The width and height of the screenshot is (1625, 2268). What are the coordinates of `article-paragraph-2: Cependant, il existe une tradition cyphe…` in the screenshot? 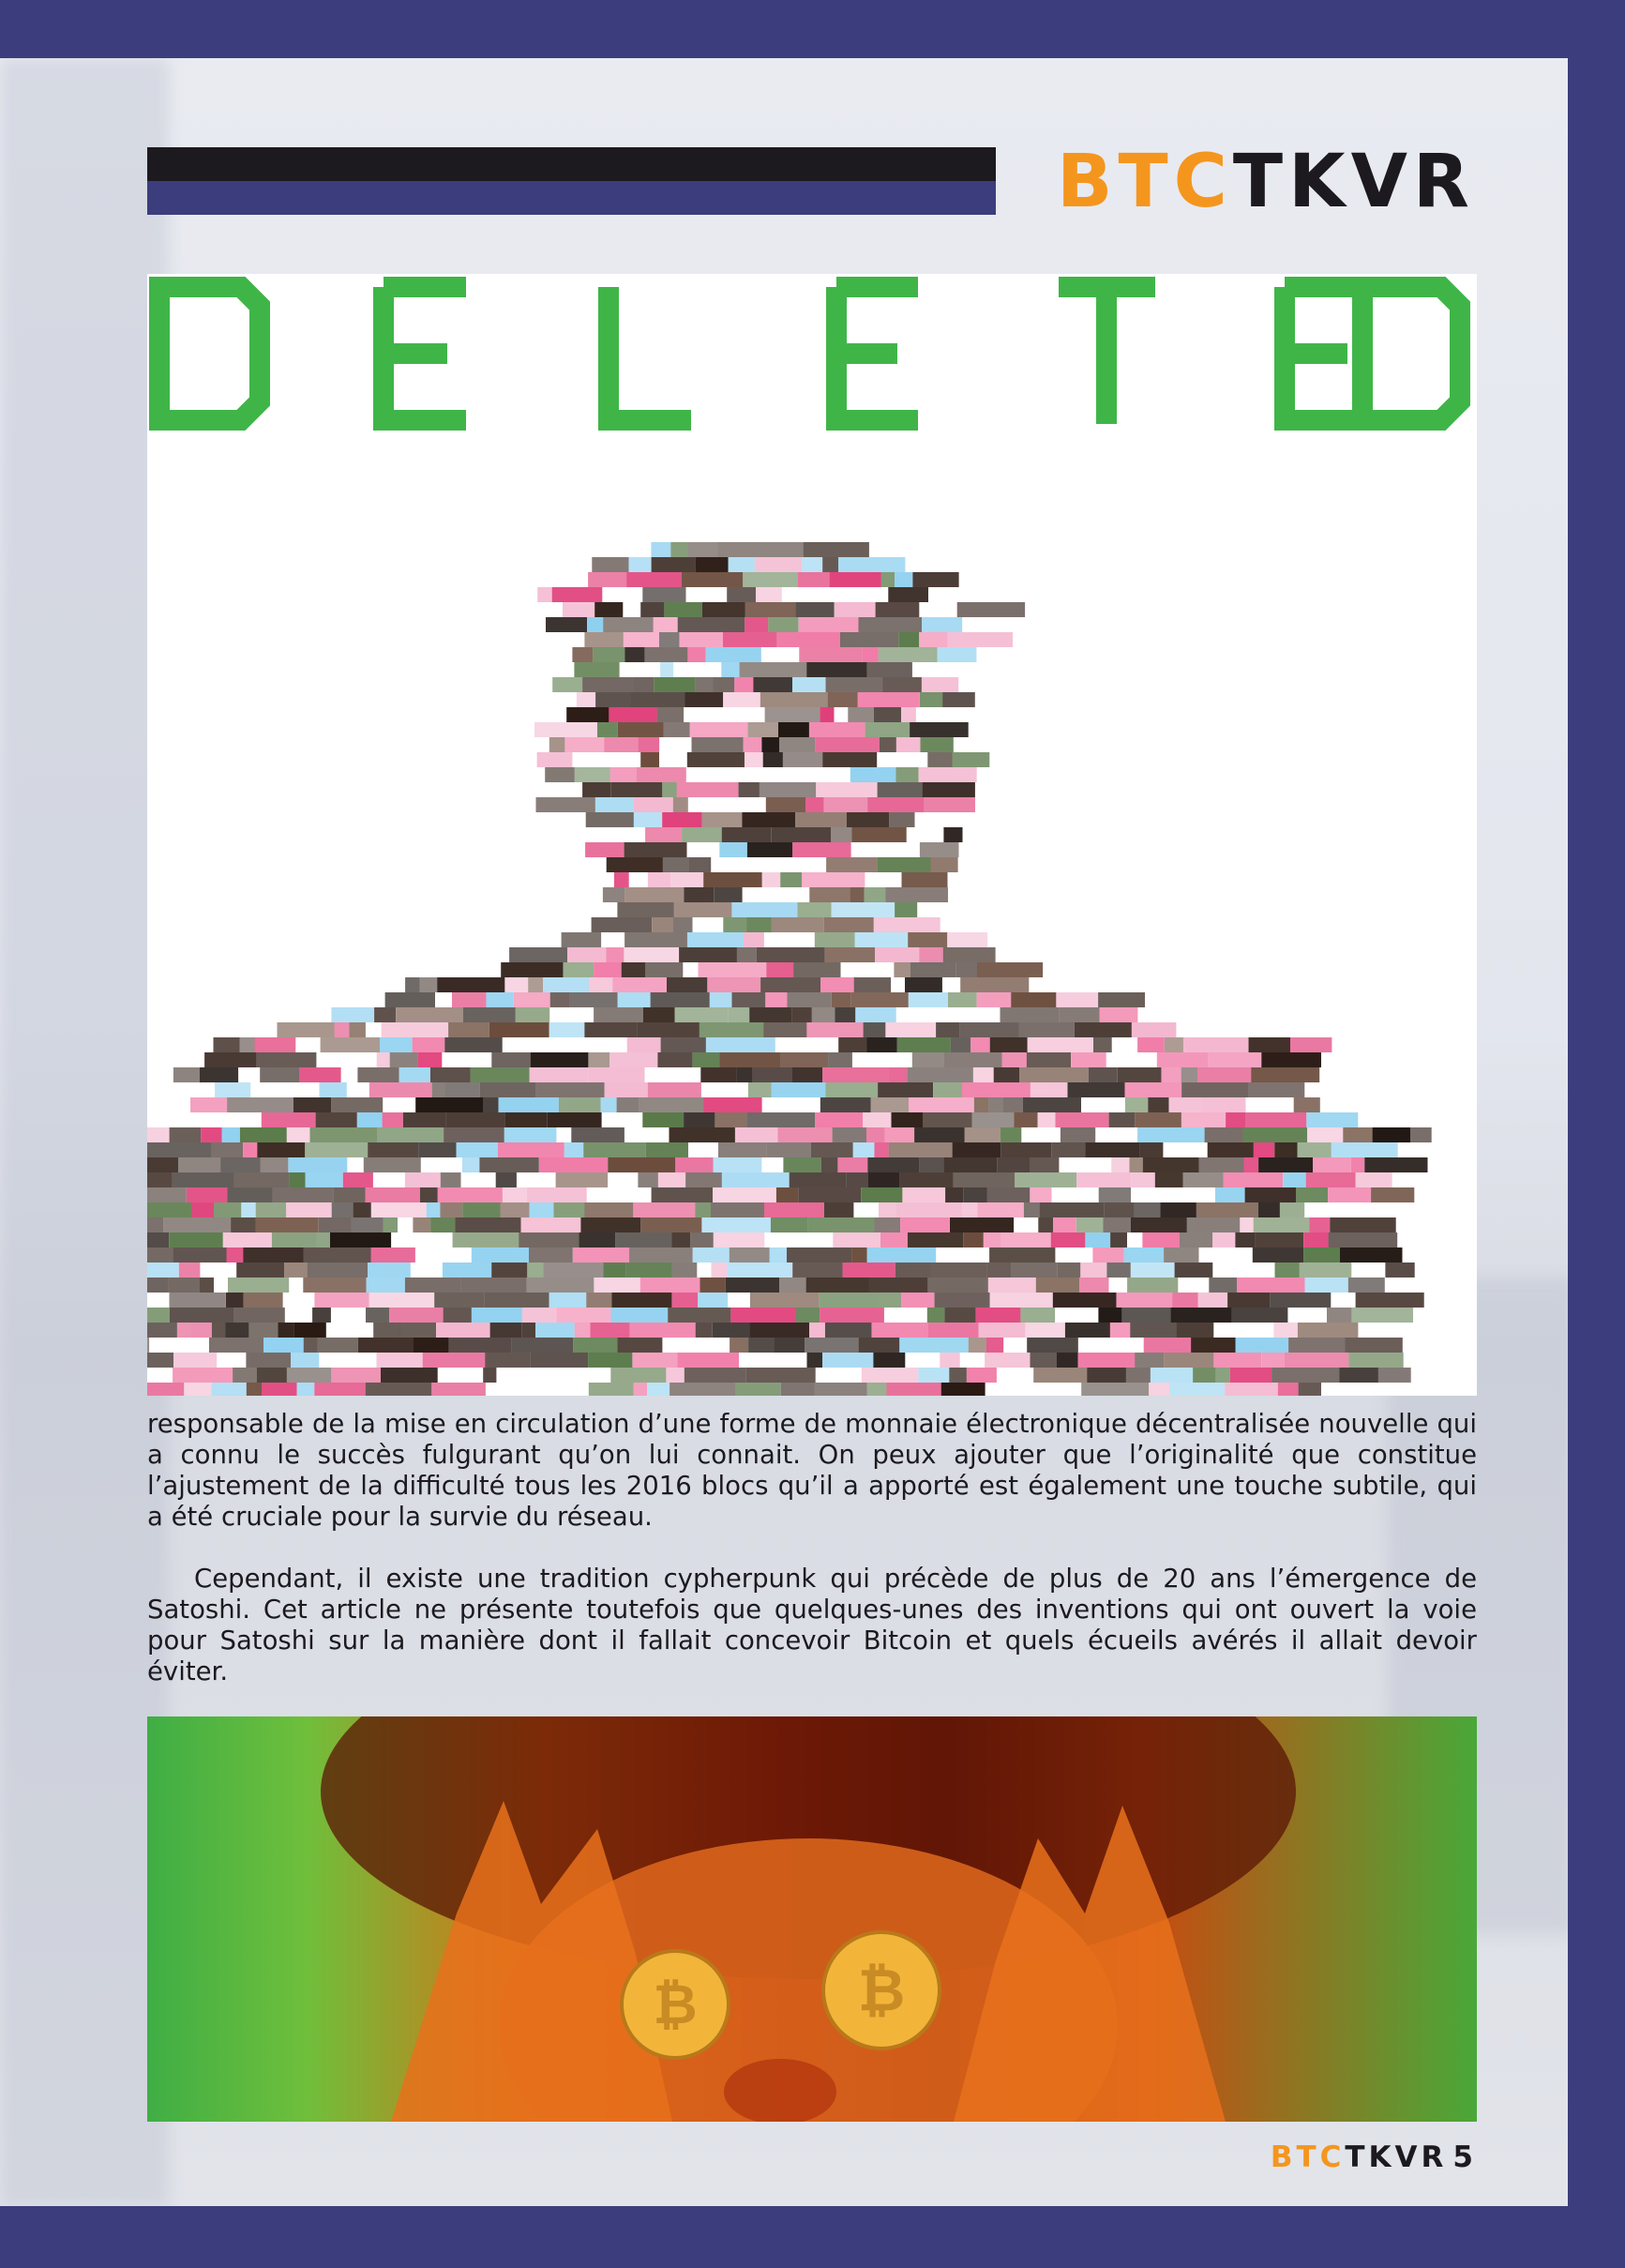 It's located at (812, 1625).